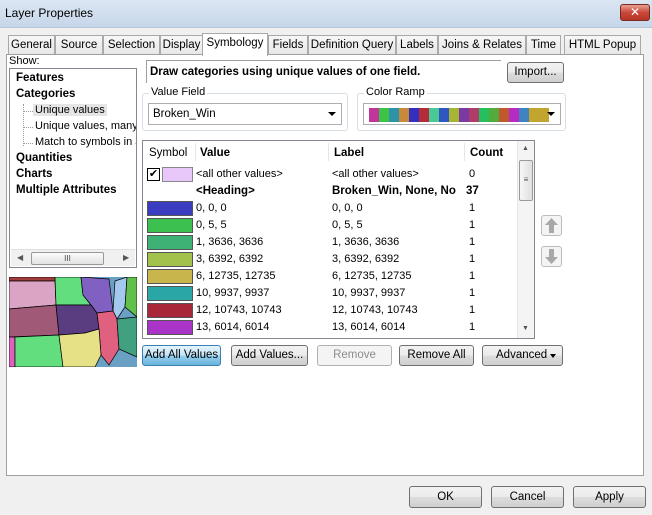 The width and height of the screenshot is (652, 515). What do you see at coordinates (45, 94) in the screenshot?
I see `tree-item-categories: Categories` at bounding box center [45, 94].